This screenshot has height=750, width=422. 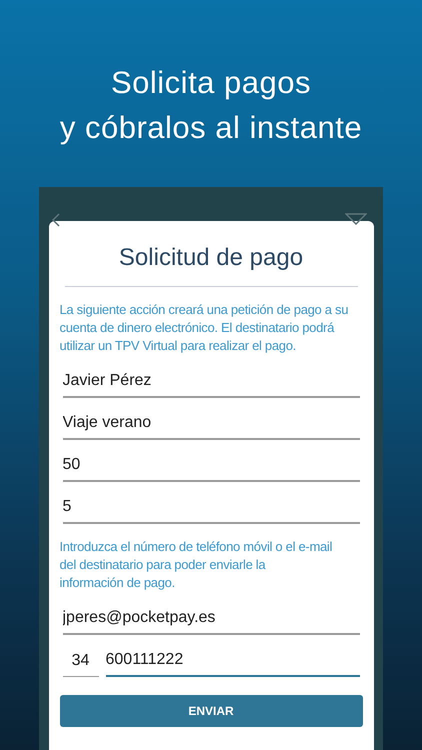 What do you see at coordinates (211, 128) in the screenshot?
I see `headline: y cóbralos al instante` at bounding box center [211, 128].